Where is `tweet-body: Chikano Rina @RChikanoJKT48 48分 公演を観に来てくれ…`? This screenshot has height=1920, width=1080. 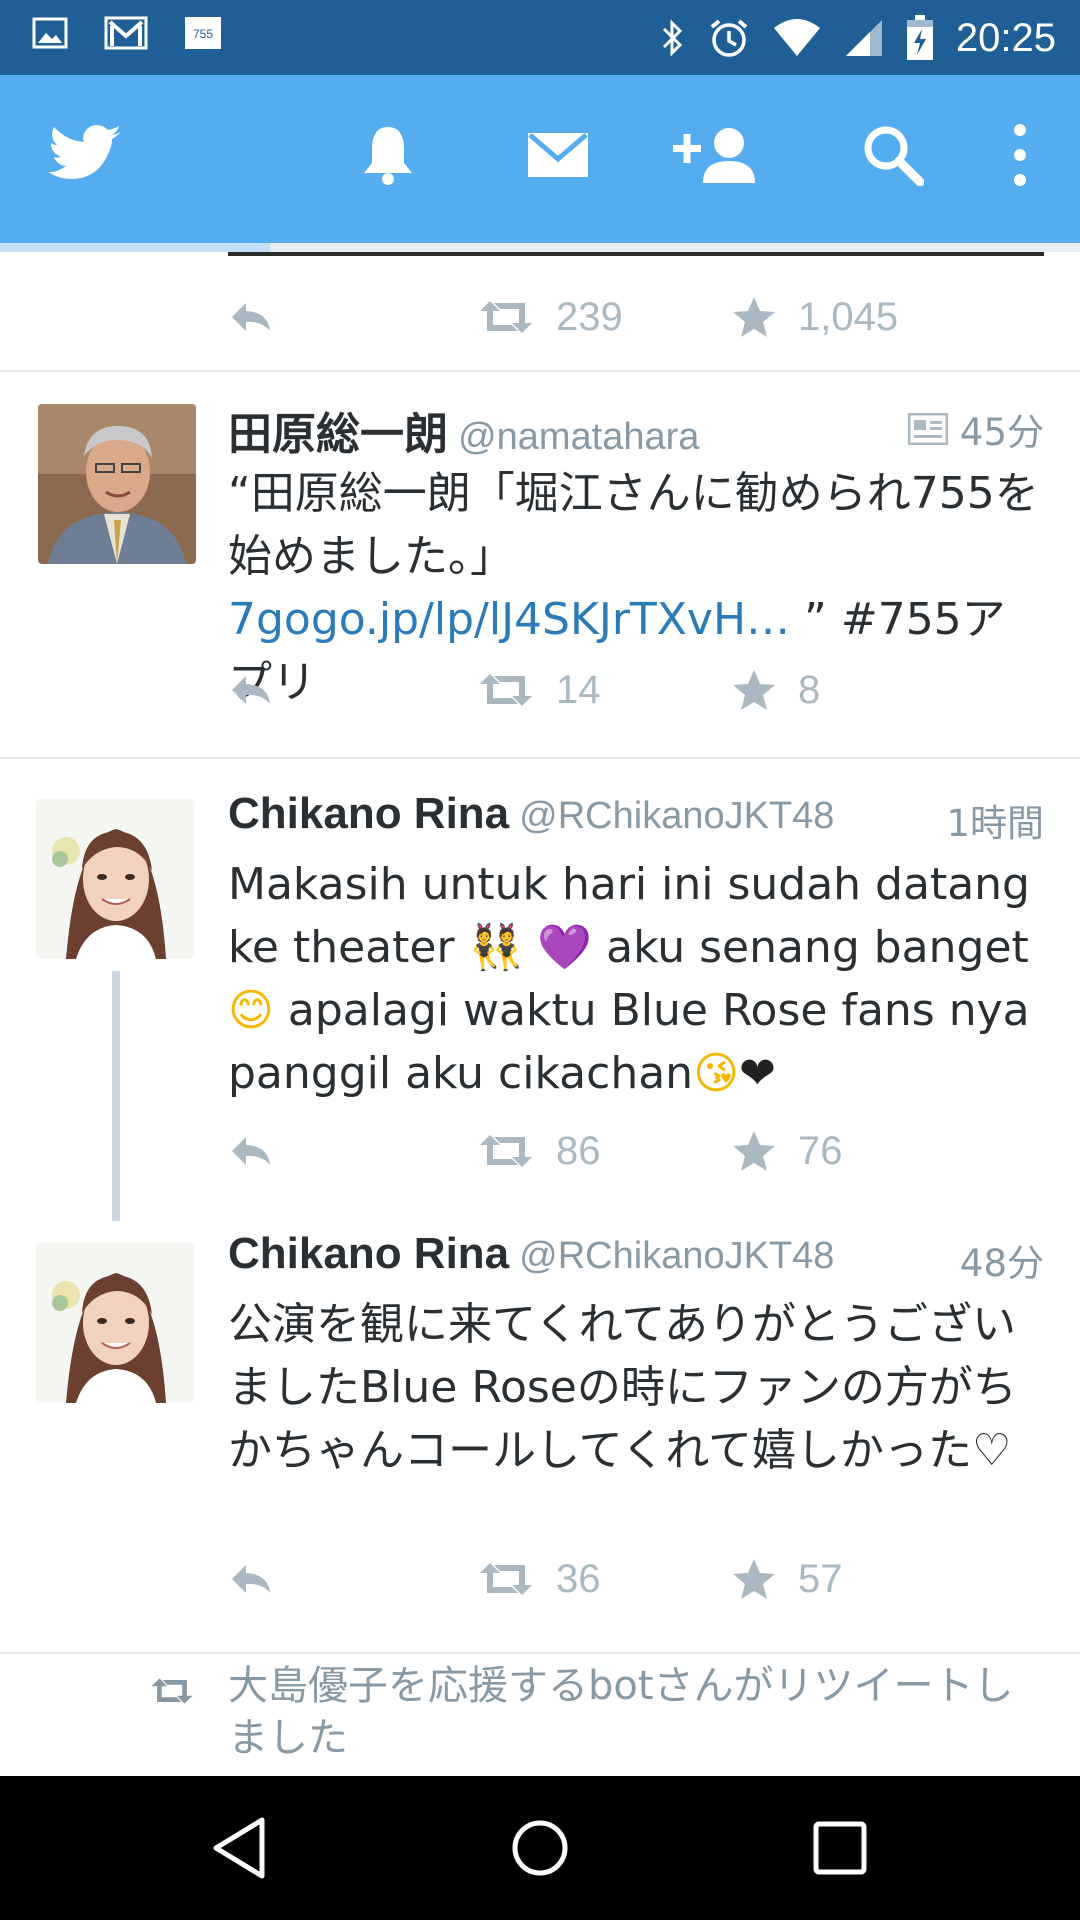
tweet-body: Chikano Rina @RChikanoJKT48 48分 公演を観に来てくれ… is located at coordinates (638, 1355).